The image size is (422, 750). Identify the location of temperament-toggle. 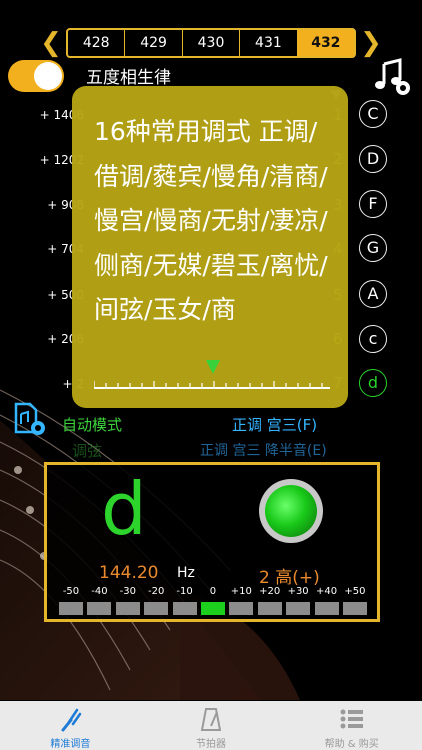
(36, 76).